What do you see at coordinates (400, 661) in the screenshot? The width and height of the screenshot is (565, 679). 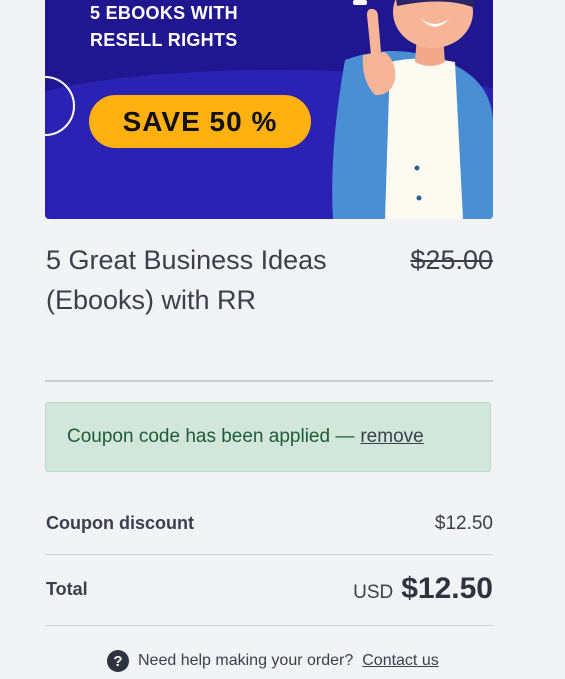 I see `contact-us-link: Contact us` at bounding box center [400, 661].